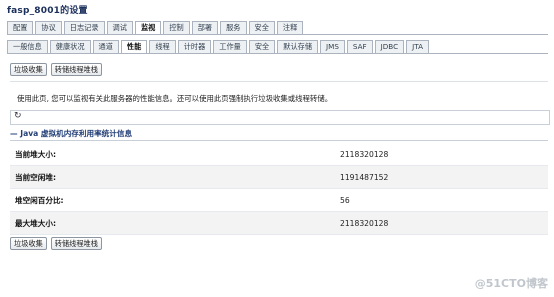  What do you see at coordinates (15, 133) in the screenshot?
I see `collapse-marker-icon: —` at bounding box center [15, 133].